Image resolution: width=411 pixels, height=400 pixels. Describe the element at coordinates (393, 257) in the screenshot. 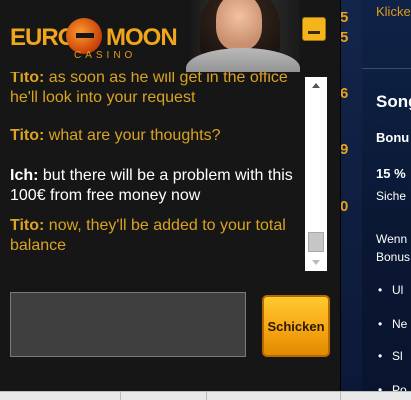

I see `background-paragraph-line: Bonus` at that location.